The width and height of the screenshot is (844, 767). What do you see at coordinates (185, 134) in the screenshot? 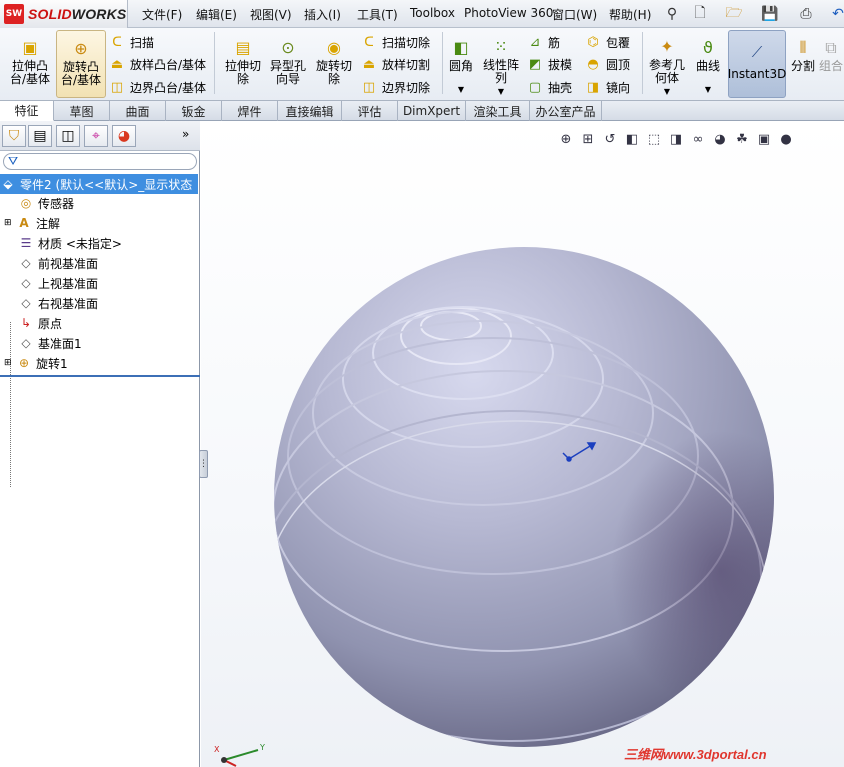
I see `expand-tabs-icon: »` at bounding box center [185, 134].